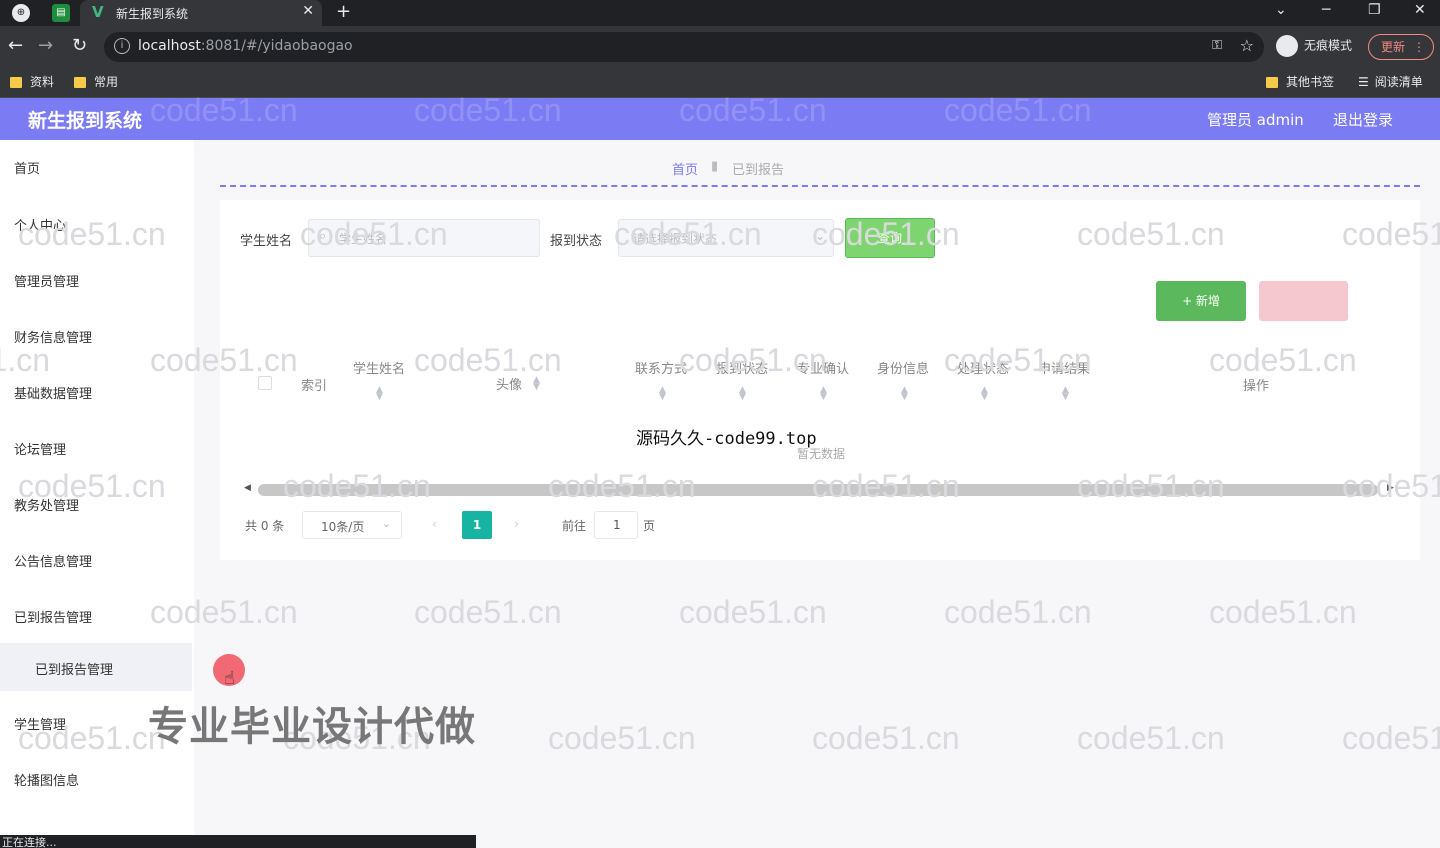 The width and height of the screenshot is (1440, 848). I want to click on bookmark-other: 其他书签, so click(1300, 81).